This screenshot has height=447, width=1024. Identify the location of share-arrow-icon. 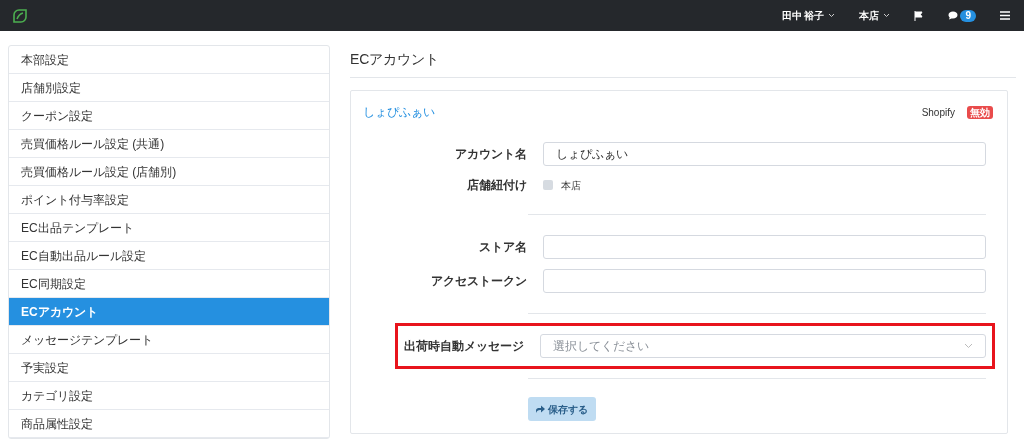
(540, 409).